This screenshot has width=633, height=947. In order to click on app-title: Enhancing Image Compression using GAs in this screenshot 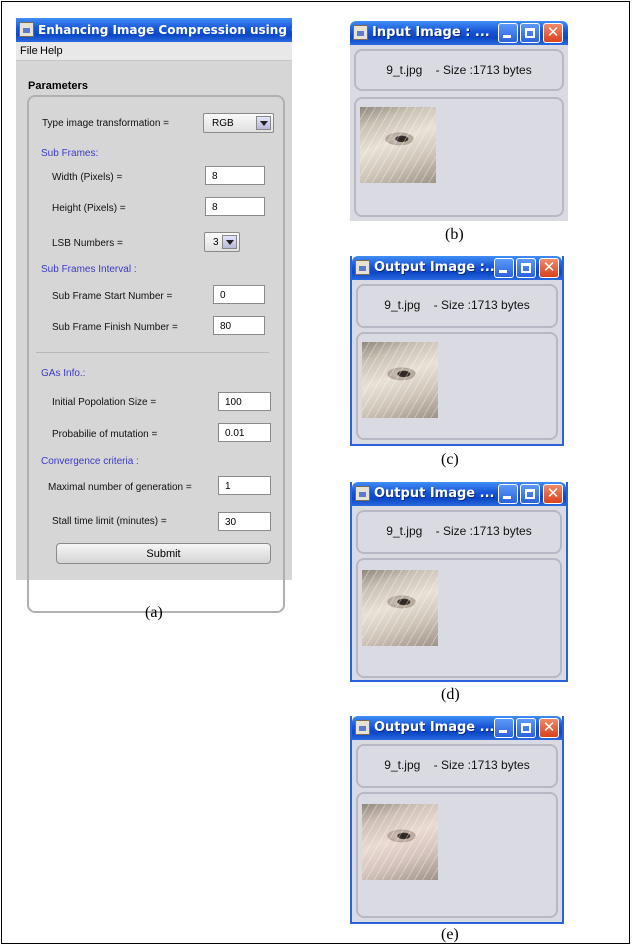, I will do `click(178, 30)`.